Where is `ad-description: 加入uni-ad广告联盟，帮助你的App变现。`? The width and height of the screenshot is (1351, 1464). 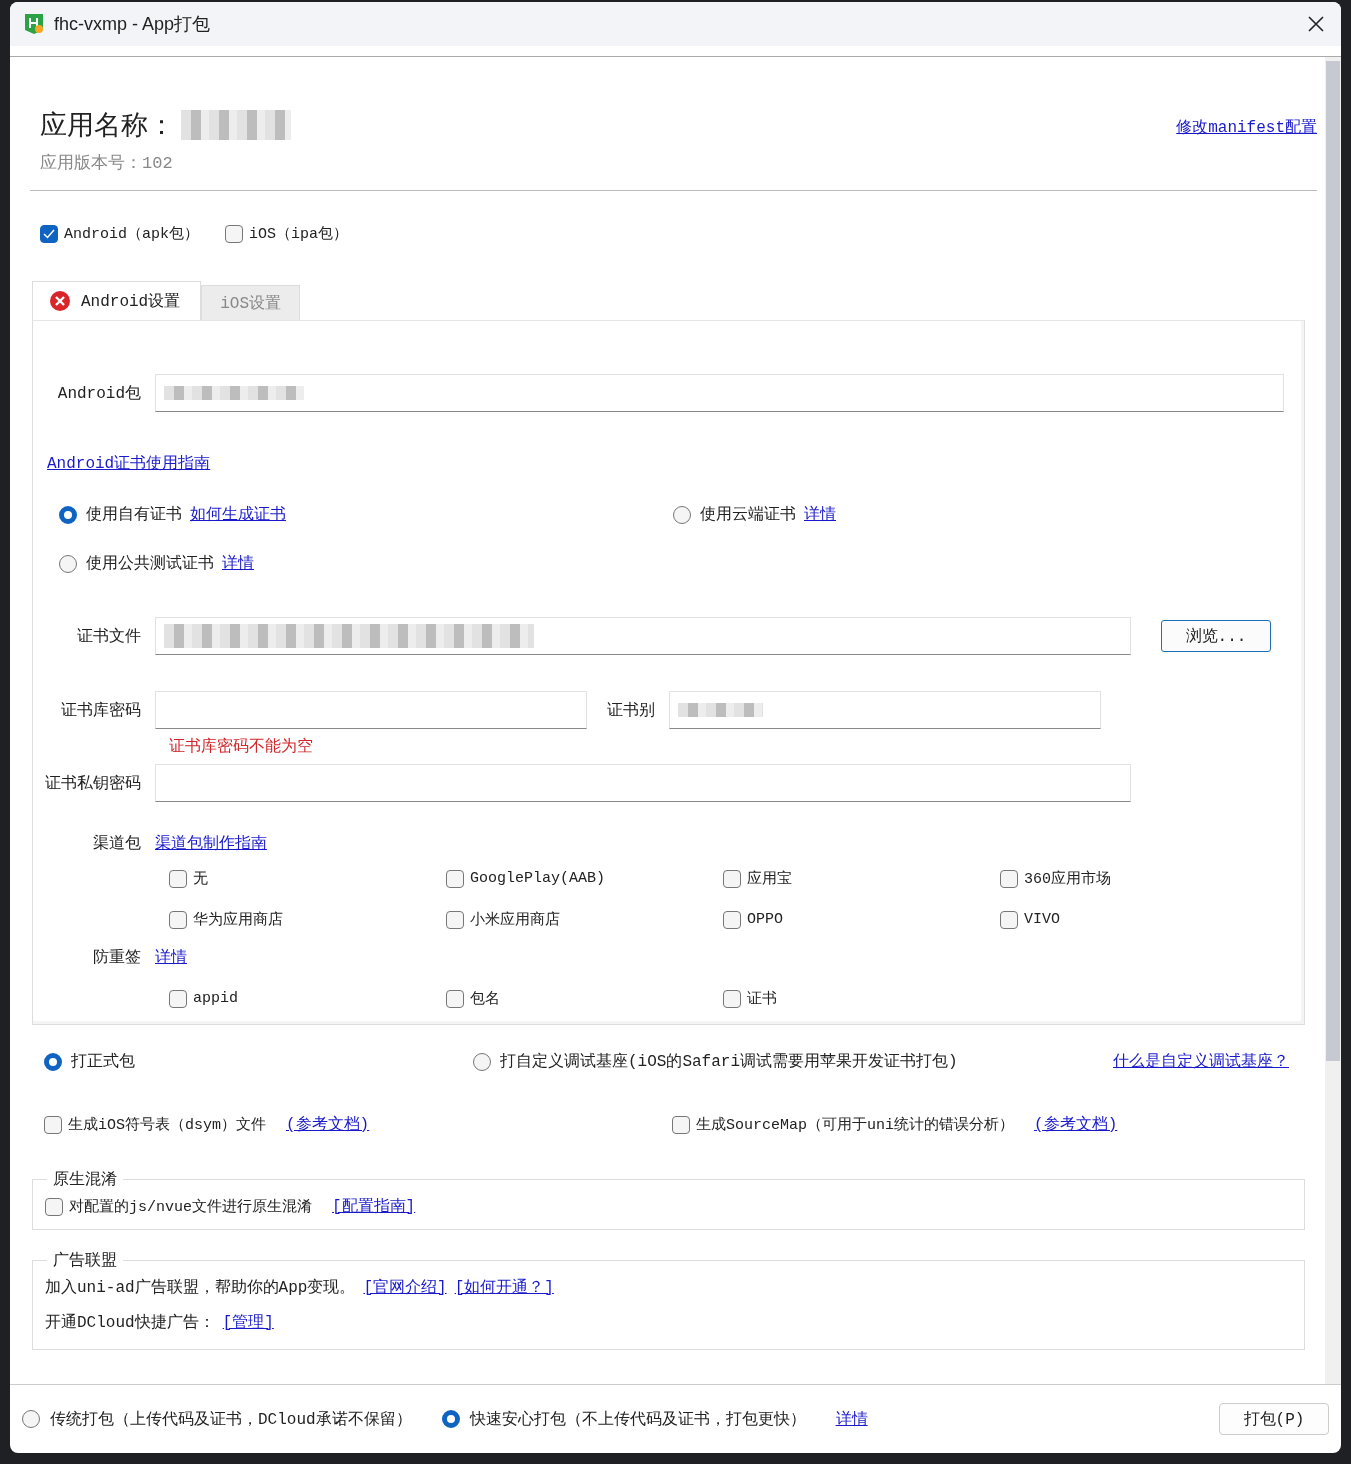
ad-description: 加入uni-ad广告联盟，帮助你的App变现。 is located at coordinates (200, 1287).